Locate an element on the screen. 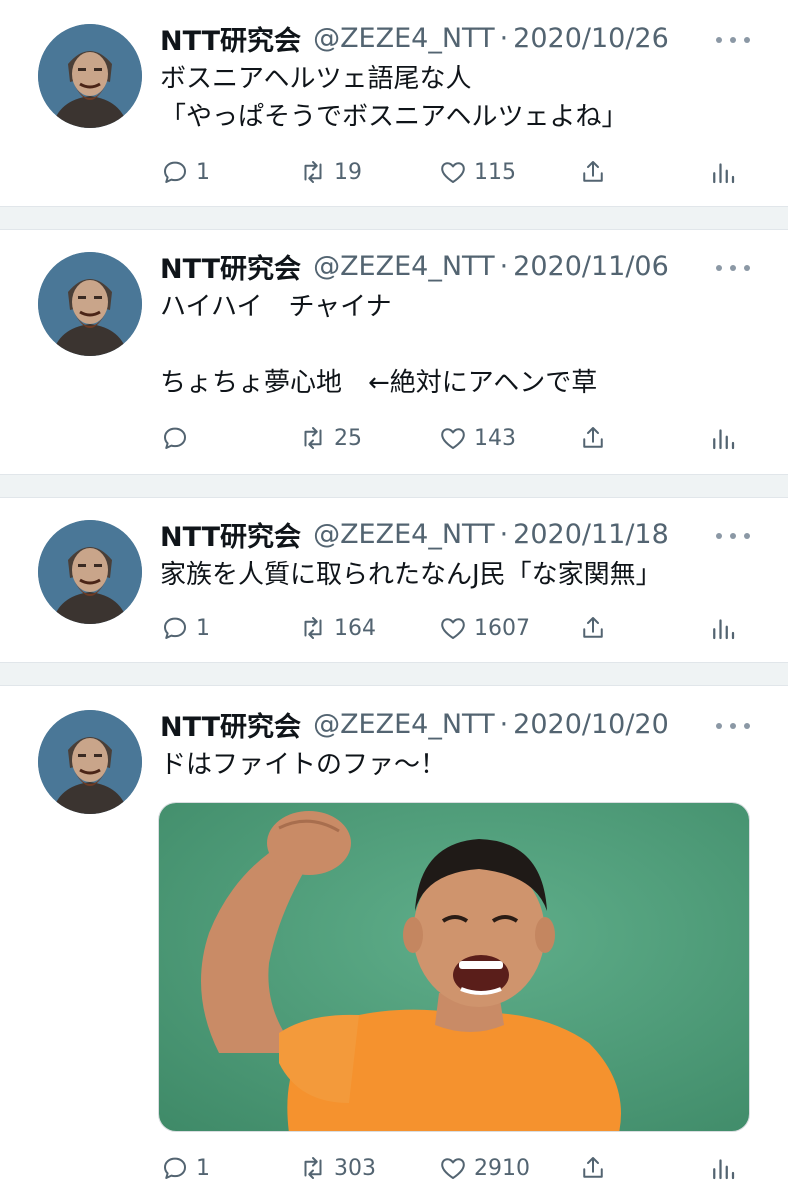  retweet-button: 303 is located at coordinates (337, 1168).